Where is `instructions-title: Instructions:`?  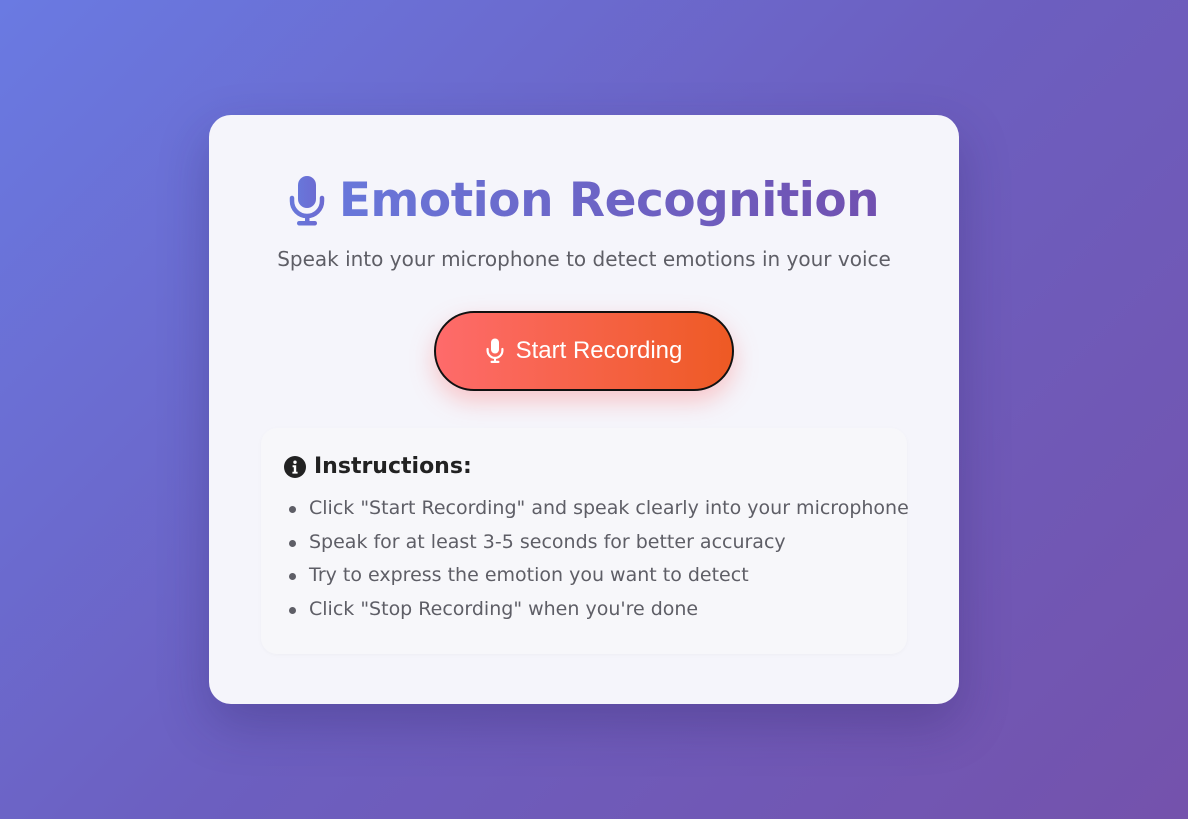 instructions-title: Instructions: is located at coordinates (393, 466).